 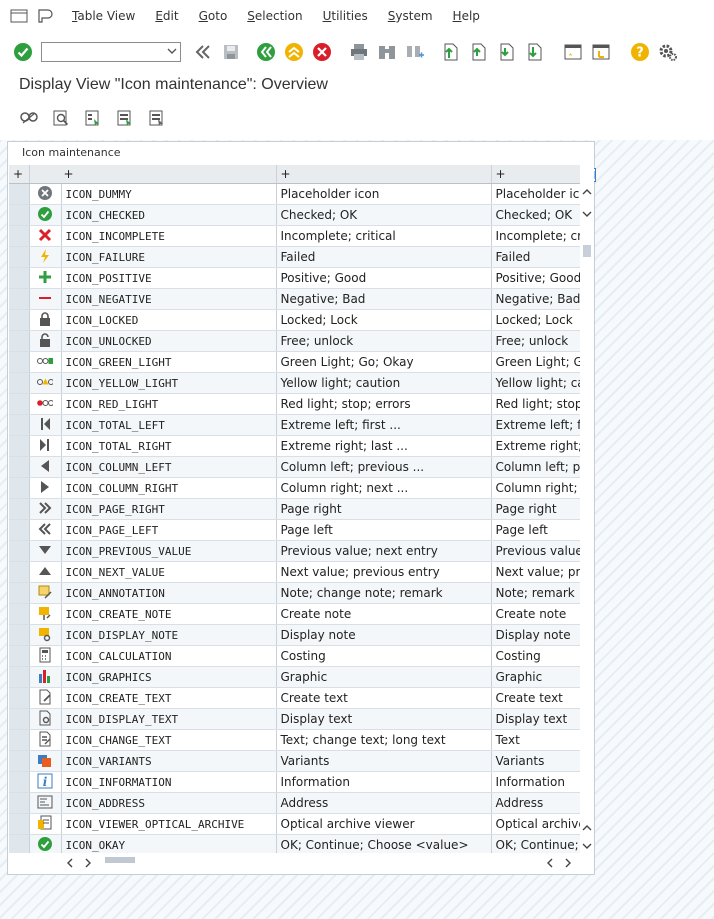 I want to click on menu-edit: Edit, so click(x=166, y=16).